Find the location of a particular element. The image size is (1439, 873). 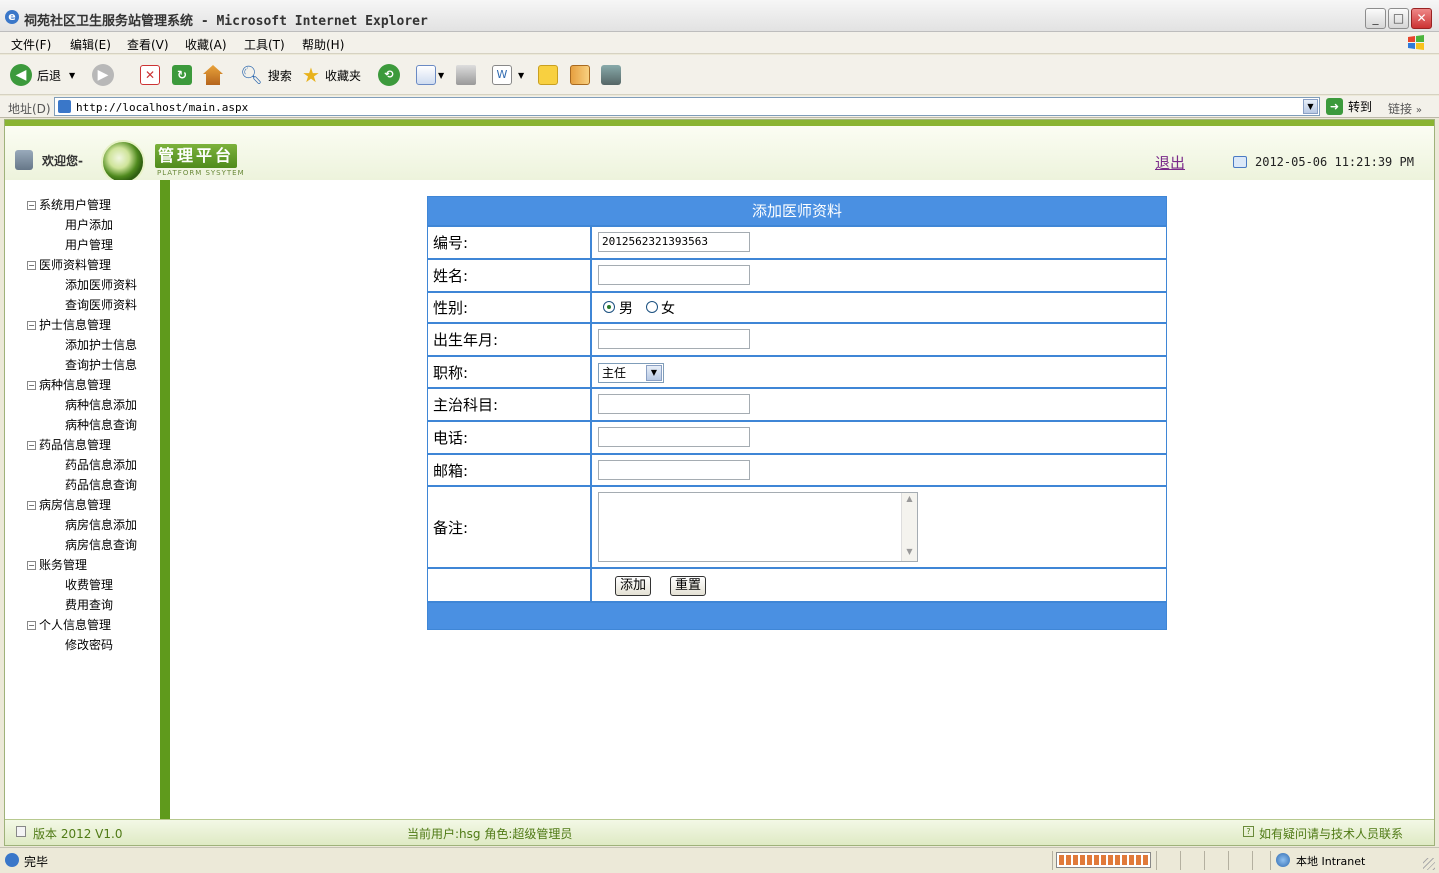

print-button is located at coordinates (466, 75).